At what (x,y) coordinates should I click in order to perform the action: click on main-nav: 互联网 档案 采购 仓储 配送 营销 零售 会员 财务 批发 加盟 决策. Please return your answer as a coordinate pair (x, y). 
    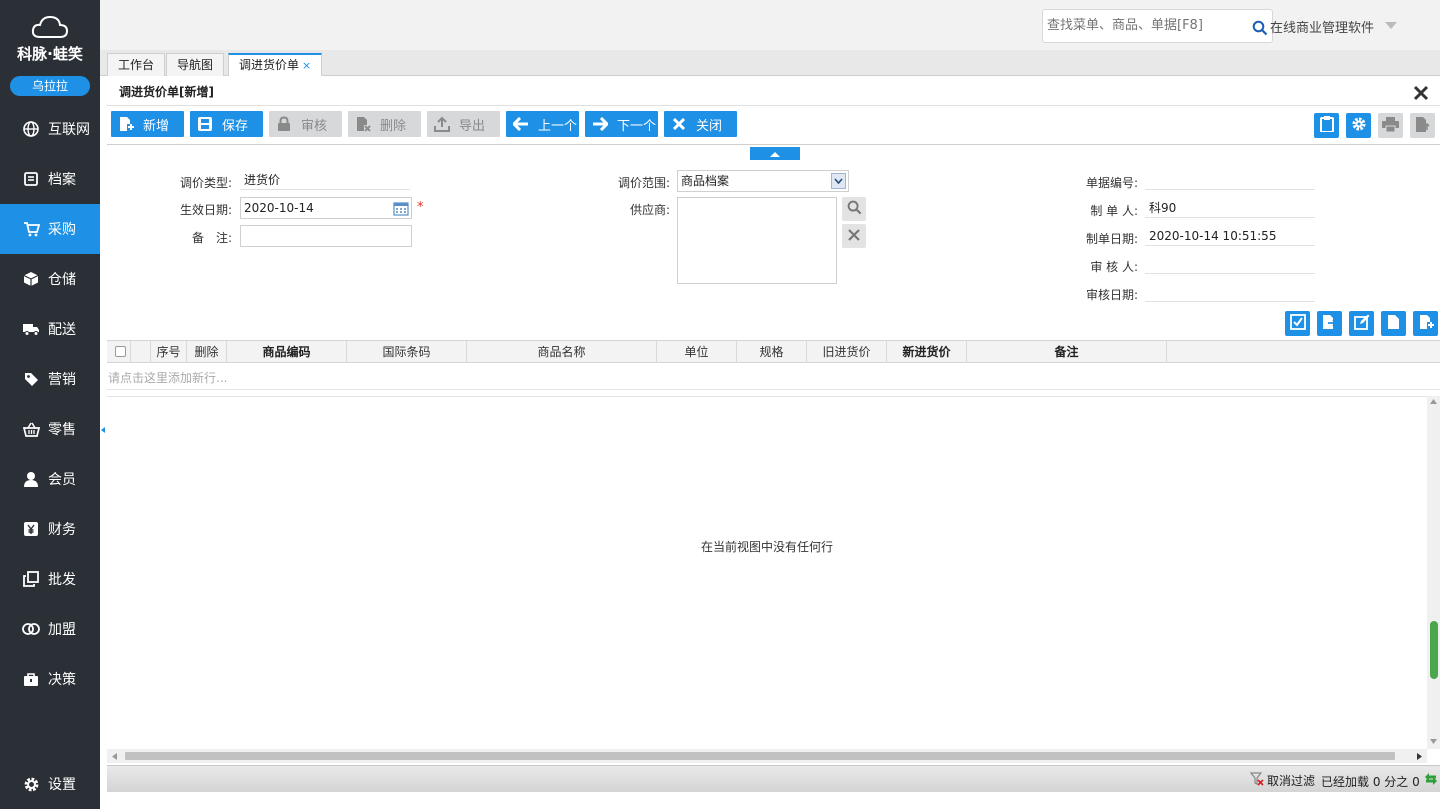
    Looking at the image, I should click on (50, 404).